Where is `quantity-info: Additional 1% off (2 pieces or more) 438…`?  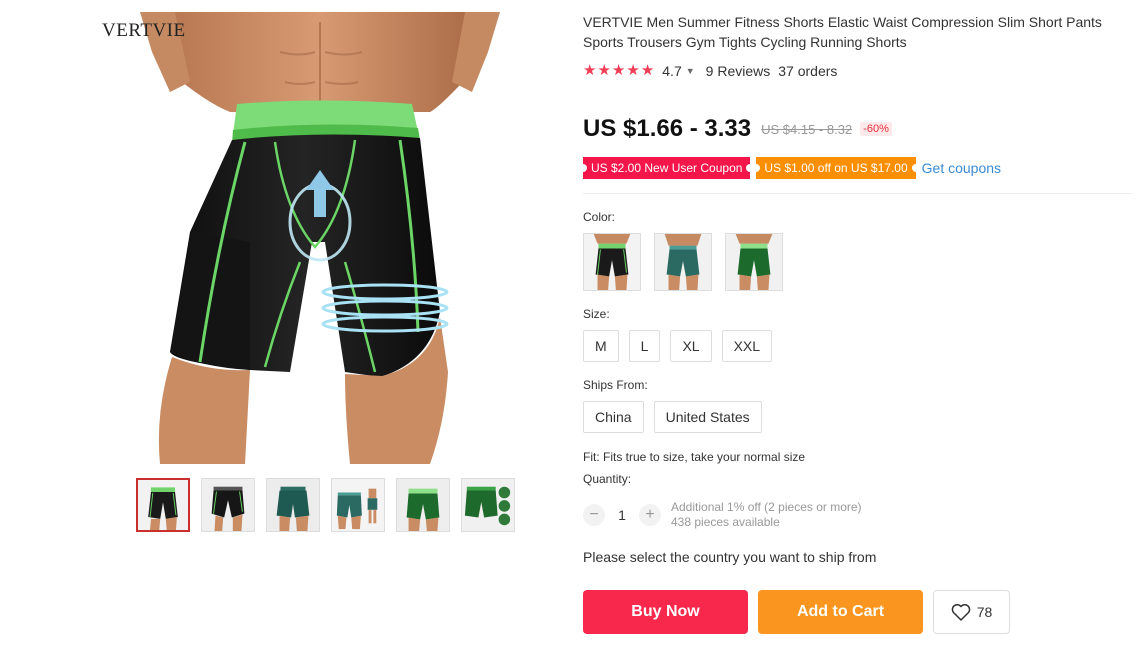
quantity-info: Additional 1% off (2 pieces or more) 438… is located at coordinates (766, 515).